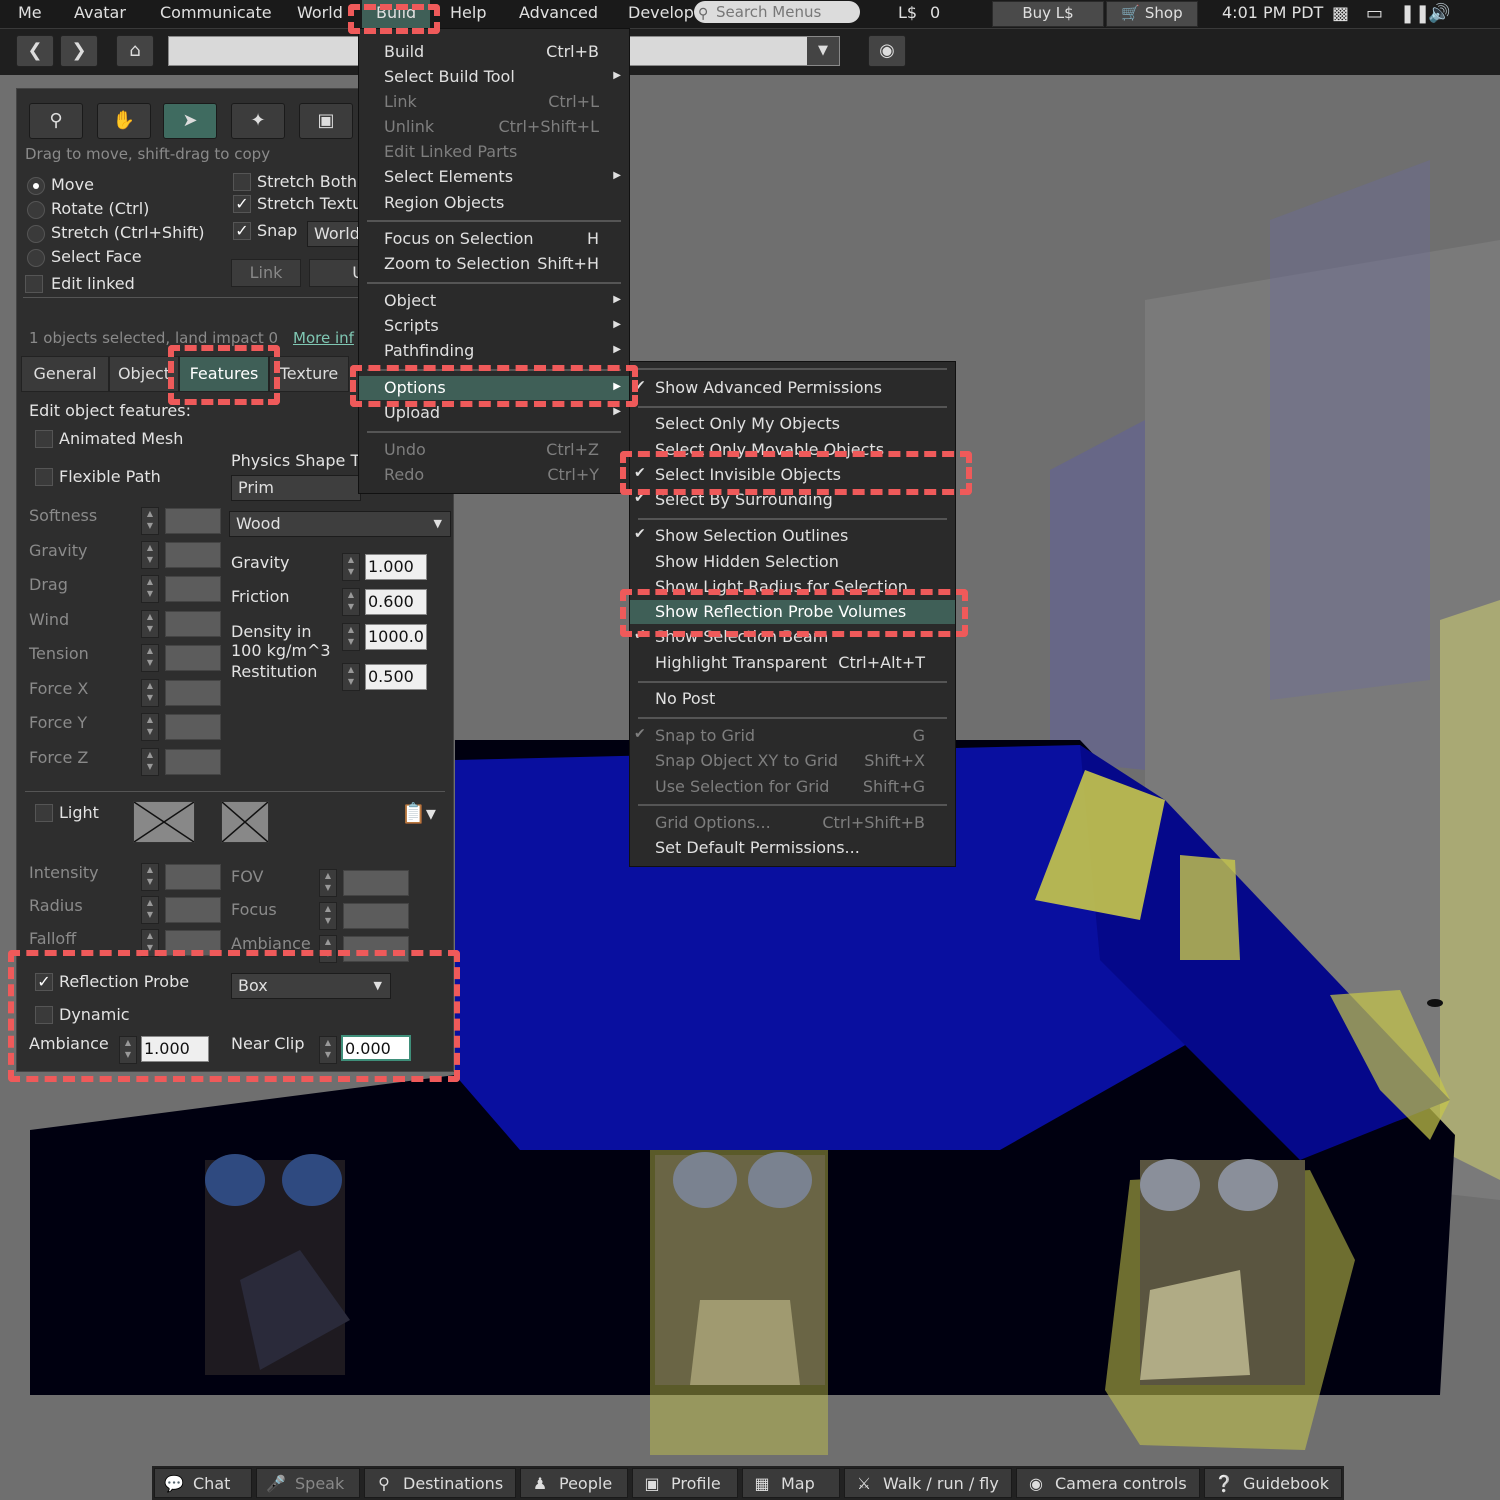  I want to click on link-button: Link, so click(266, 273).